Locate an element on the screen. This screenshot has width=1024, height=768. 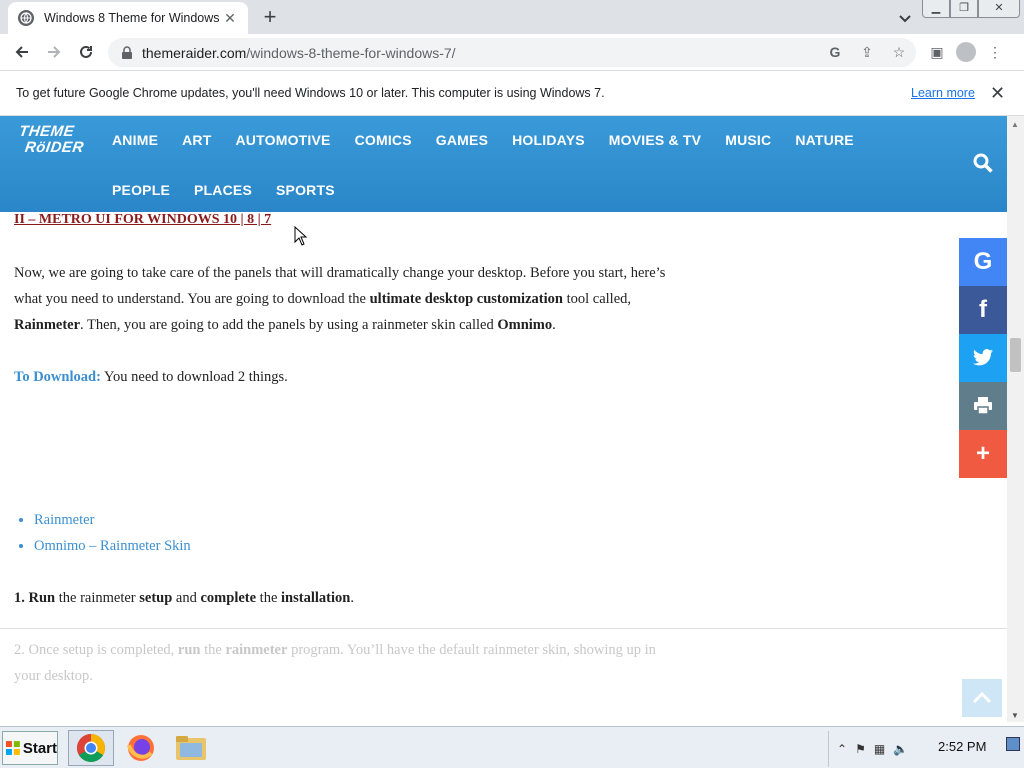
google-translate-icon: G is located at coordinates (835, 52).